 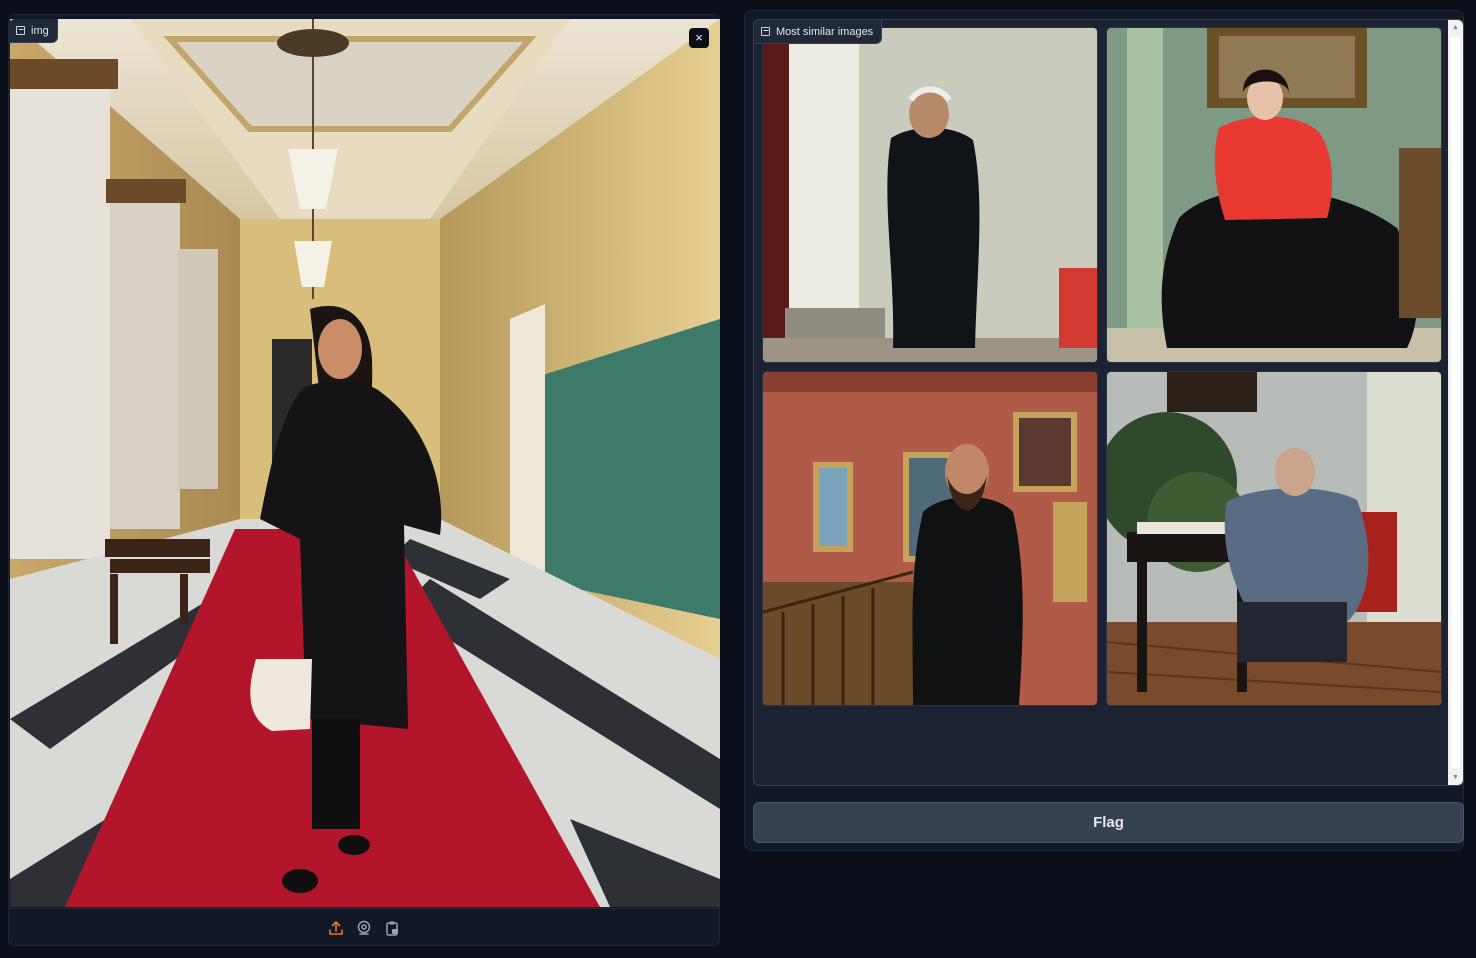 I want to click on paste-clipboard-button, so click(x=392, y=928).